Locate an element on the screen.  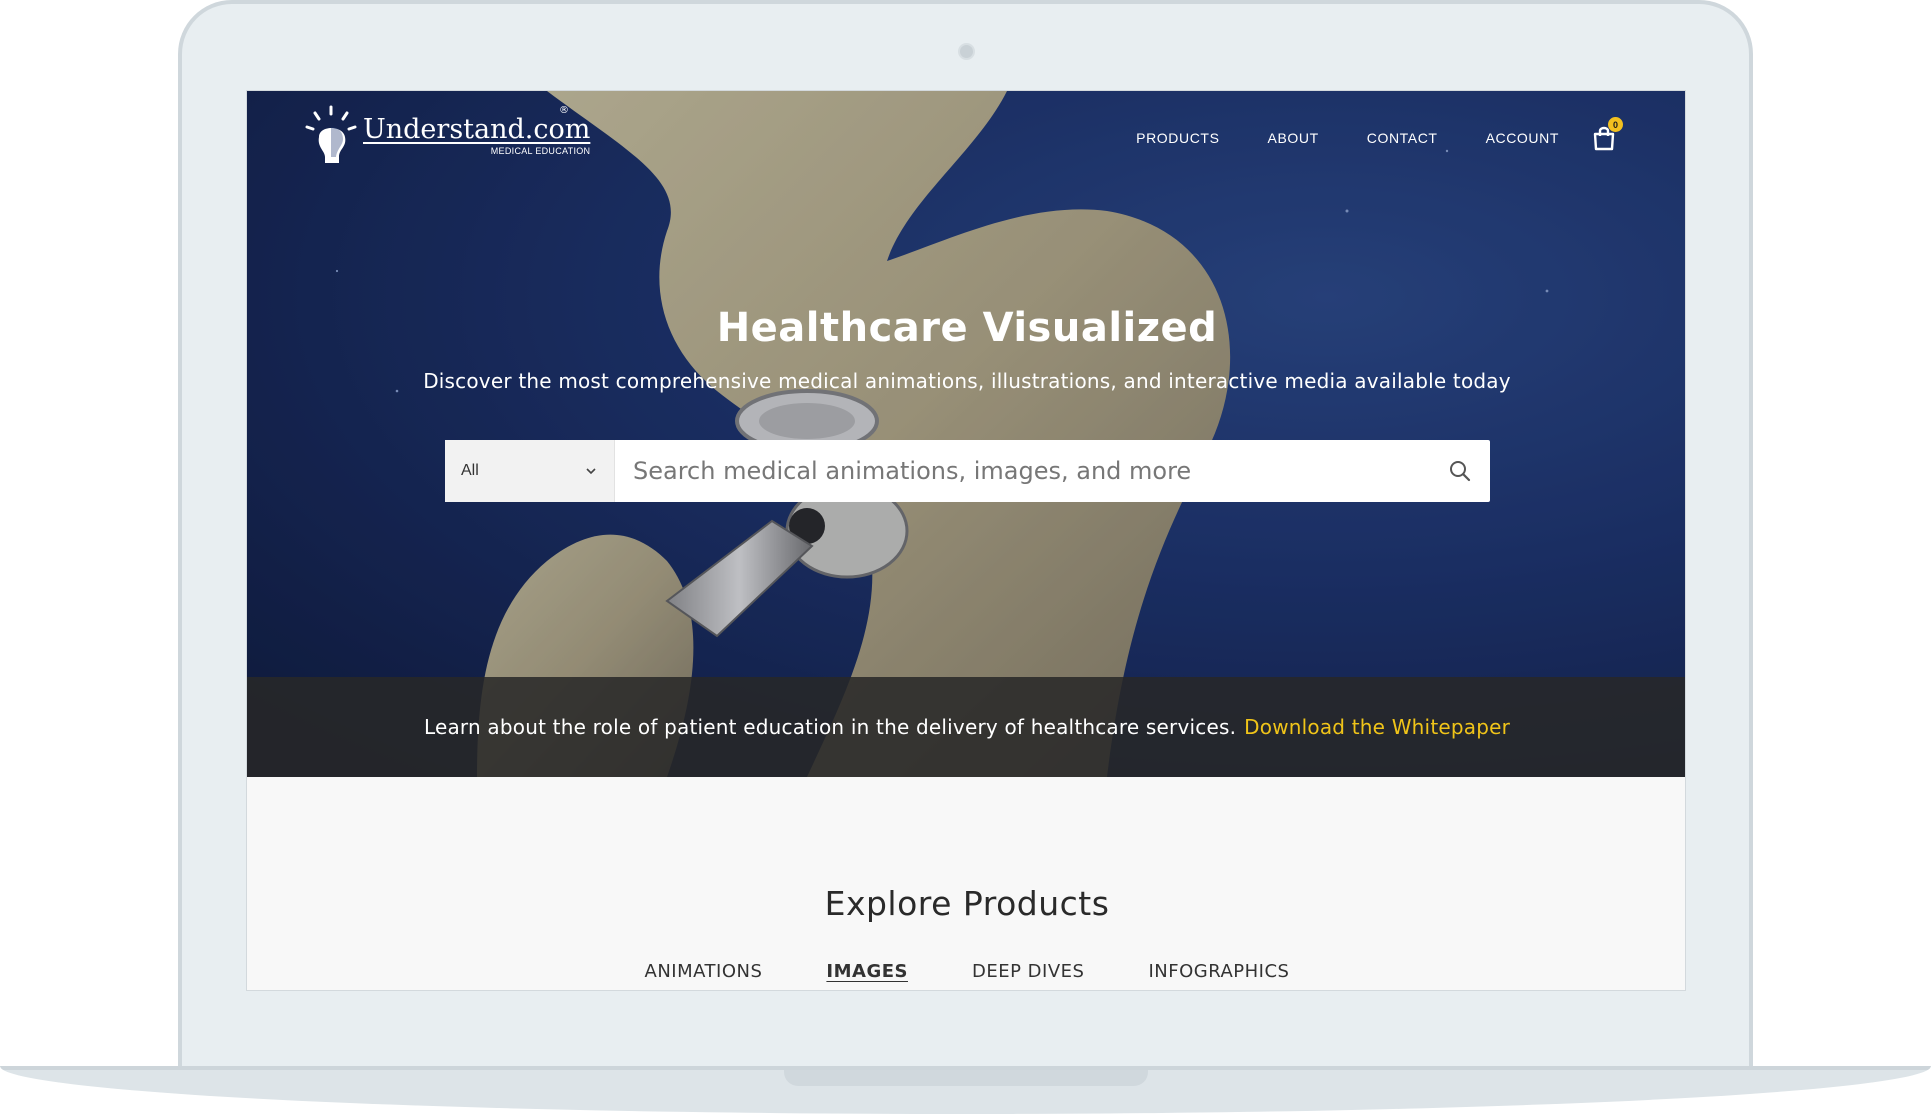
logo-tagline: MEDICAL EDUCATION is located at coordinates (540, 151).